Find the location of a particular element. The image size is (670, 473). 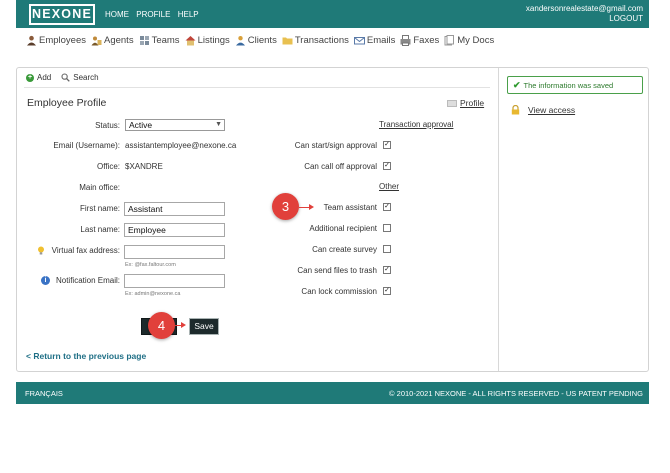

clients-icon is located at coordinates (240, 40).